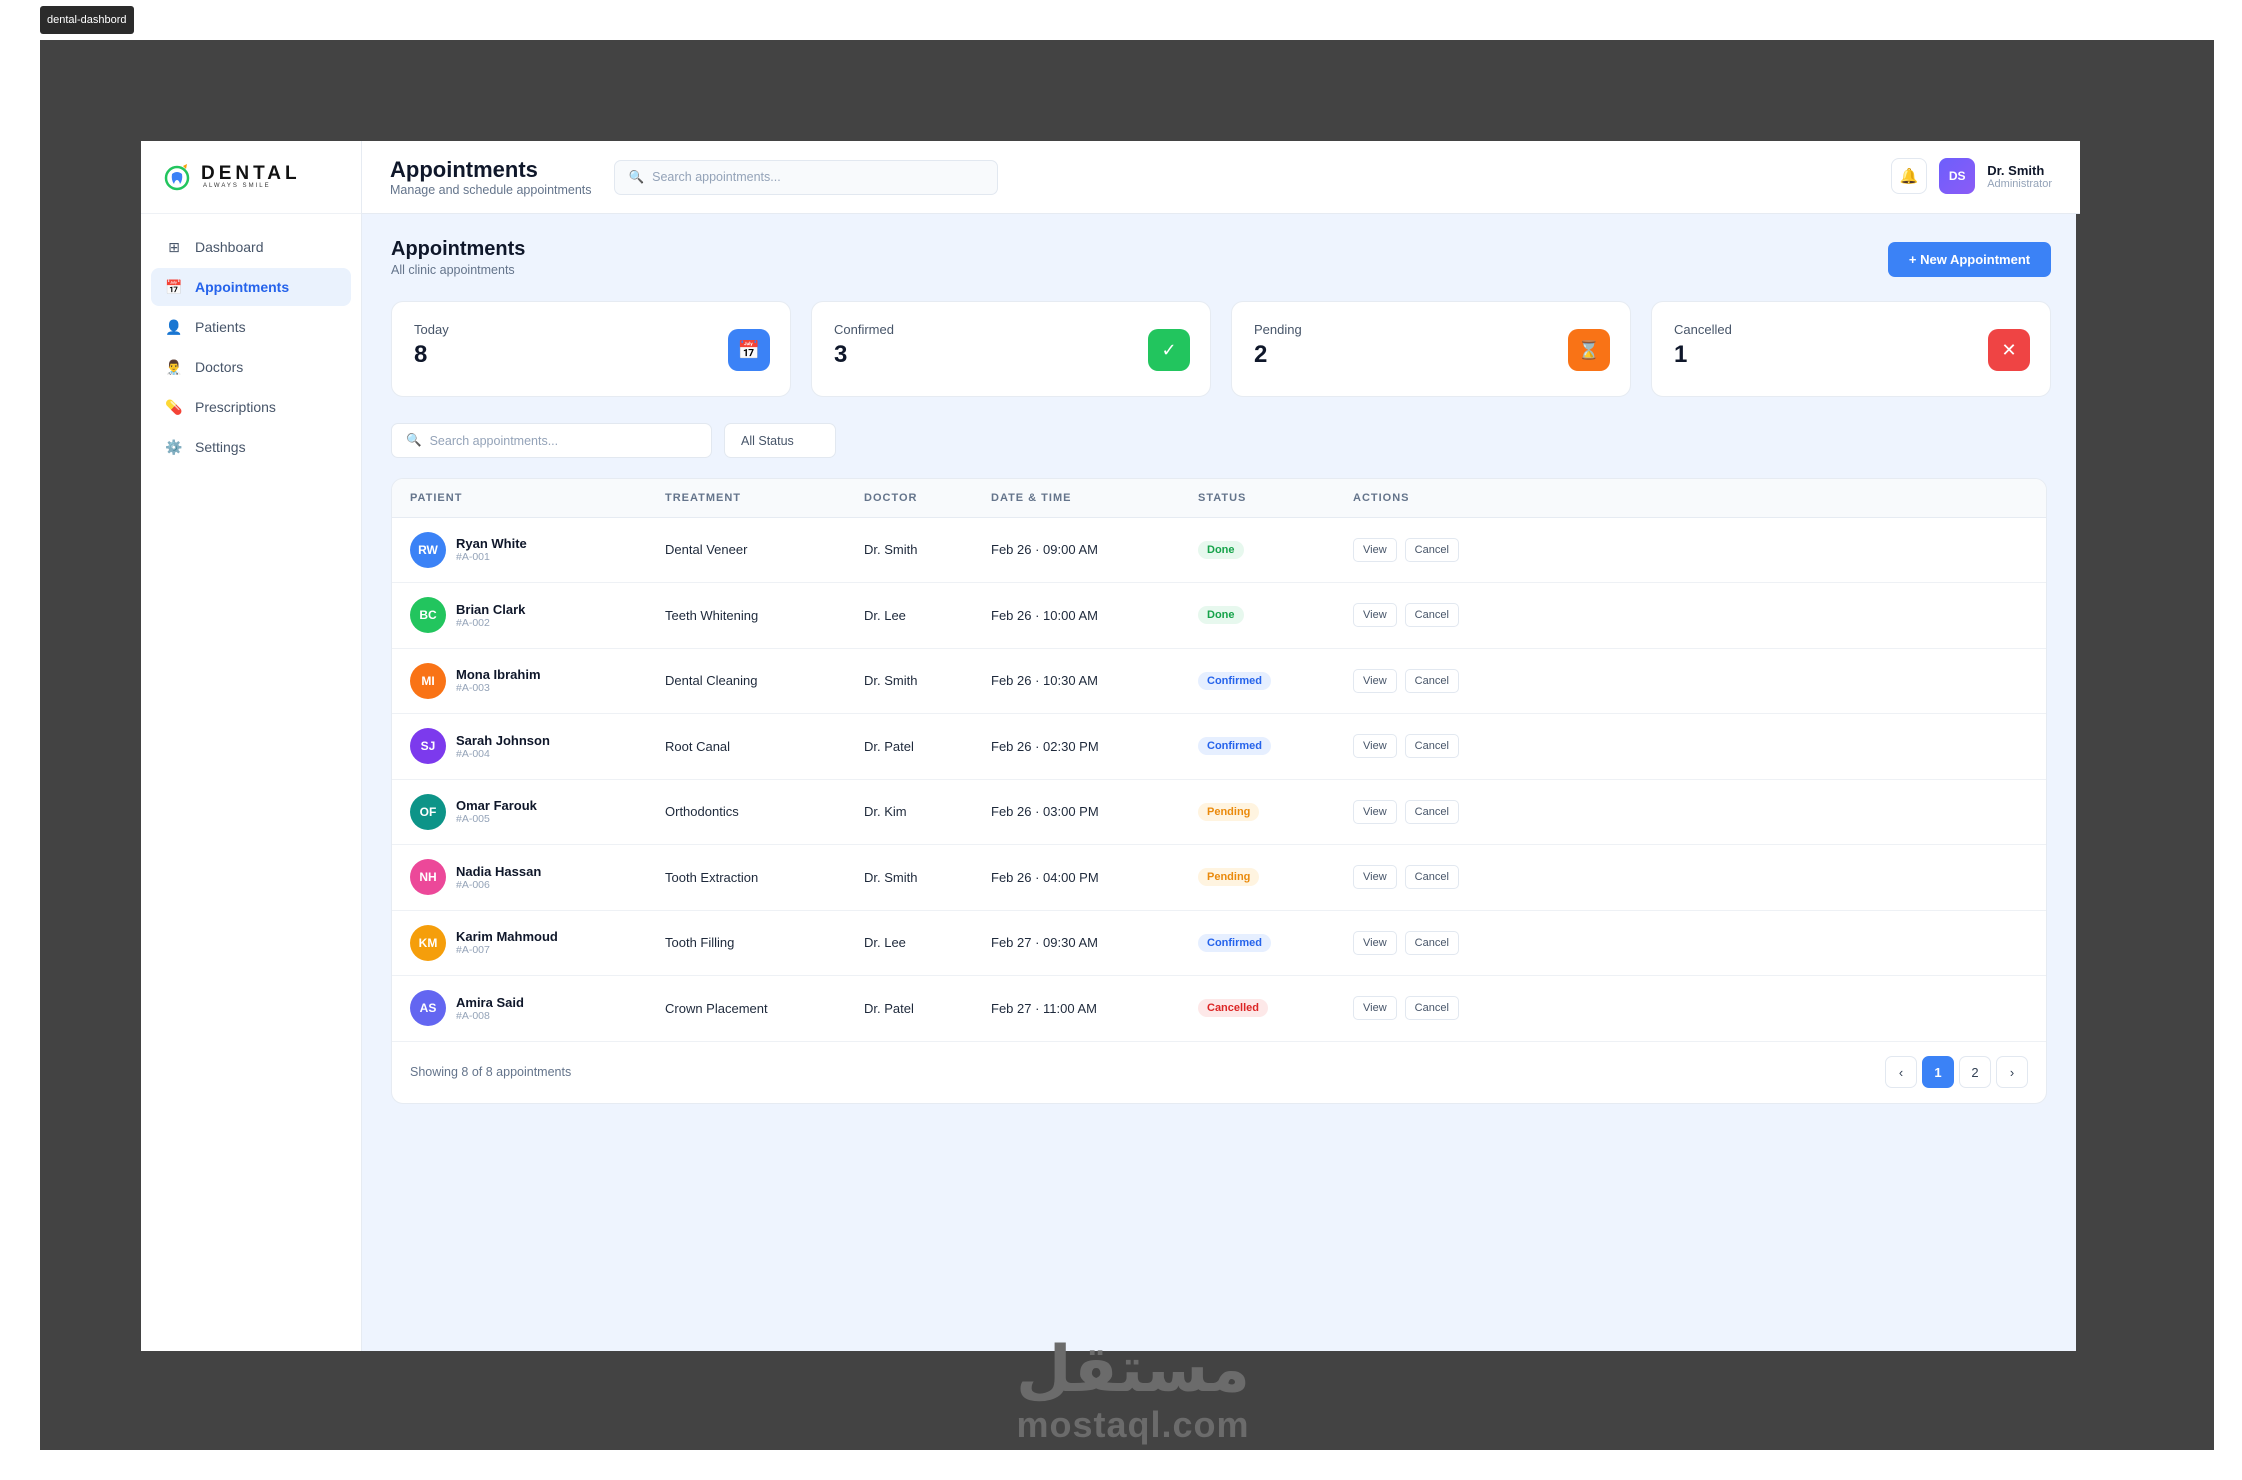  What do you see at coordinates (229, 247) in the screenshot?
I see `sidebar-item-label: Dashboard` at bounding box center [229, 247].